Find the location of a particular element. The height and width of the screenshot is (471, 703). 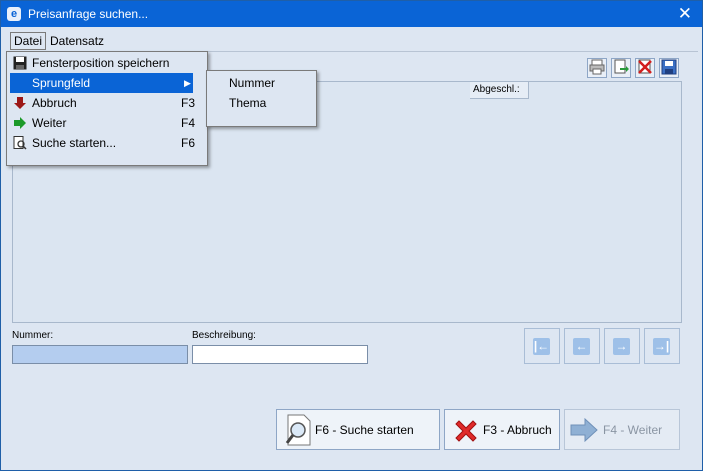

search-icon is located at coordinates (298, 430).